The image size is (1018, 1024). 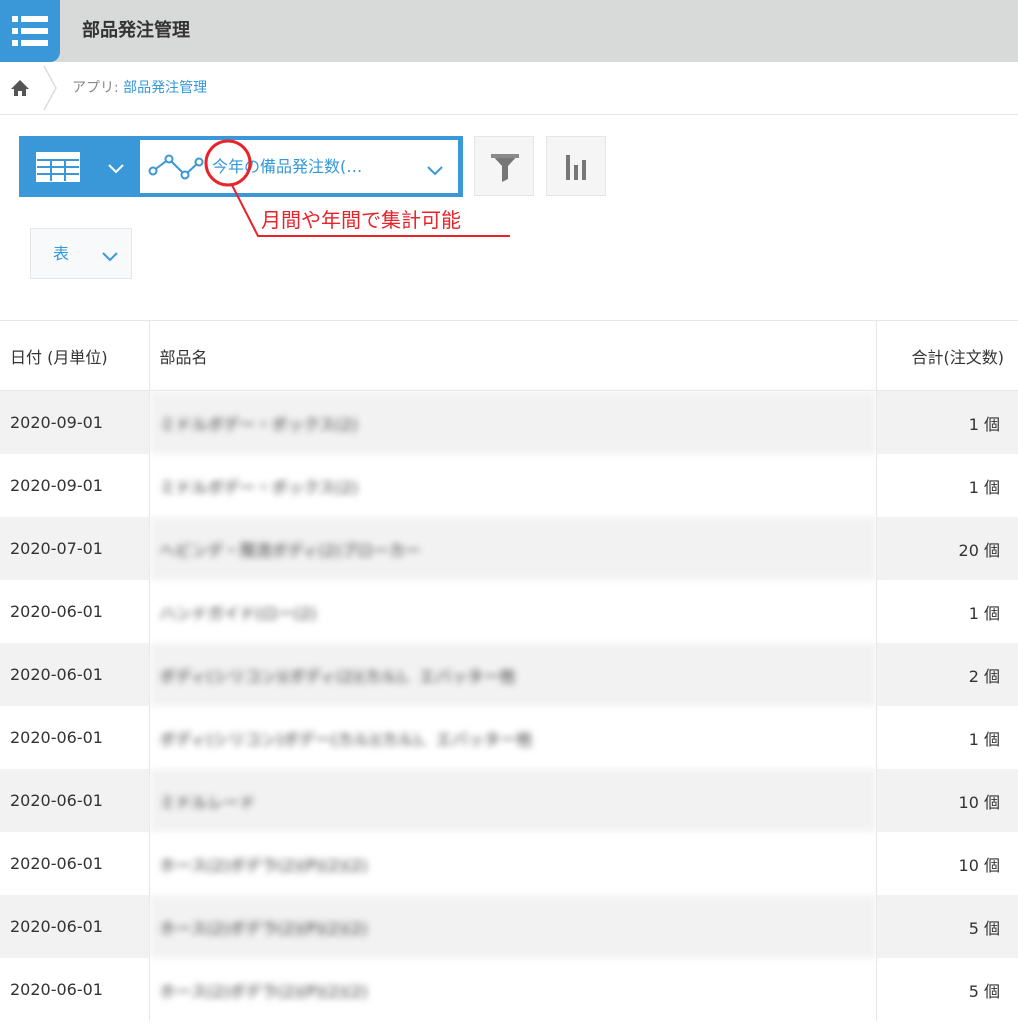 I want to click on cell-part-name: ミドルレード, so click(x=512, y=800).